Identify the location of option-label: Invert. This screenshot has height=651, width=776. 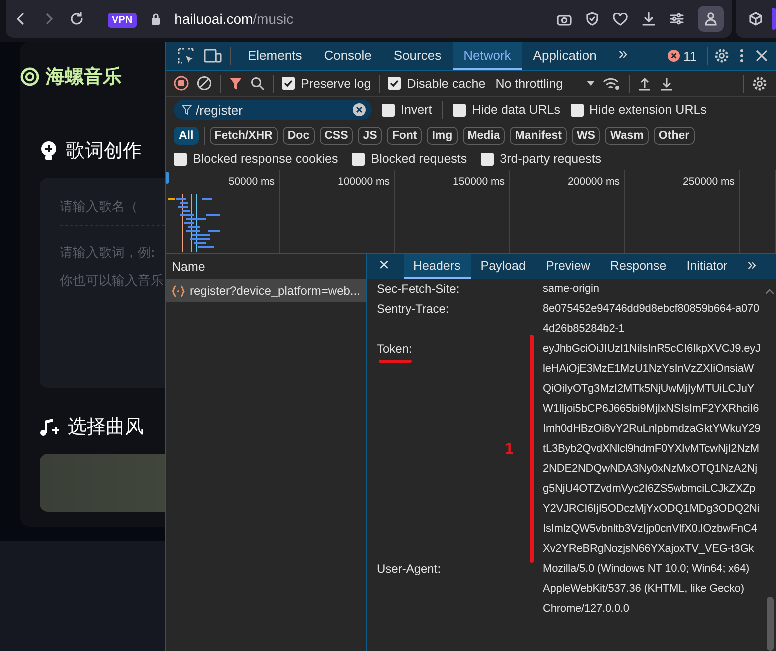
(416, 110).